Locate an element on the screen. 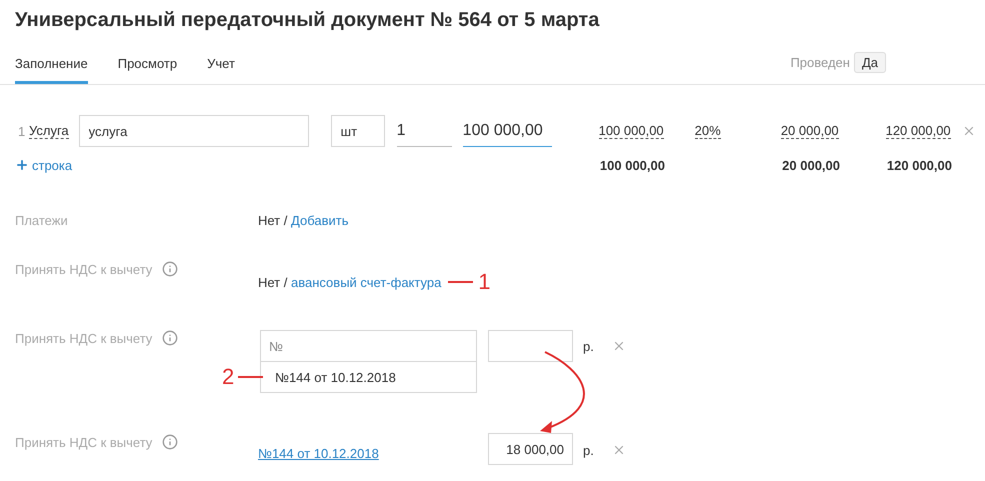  annotation-number: 2 is located at coordinates (228, 377).